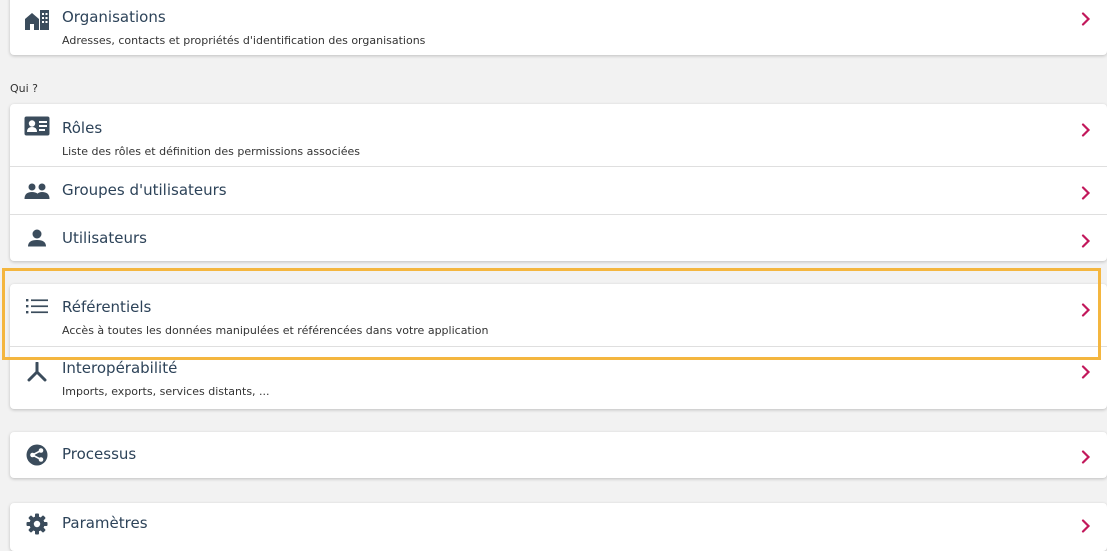  I want to click on menu-item-title: Groupes d'utilisateurs, so click(144, 190).